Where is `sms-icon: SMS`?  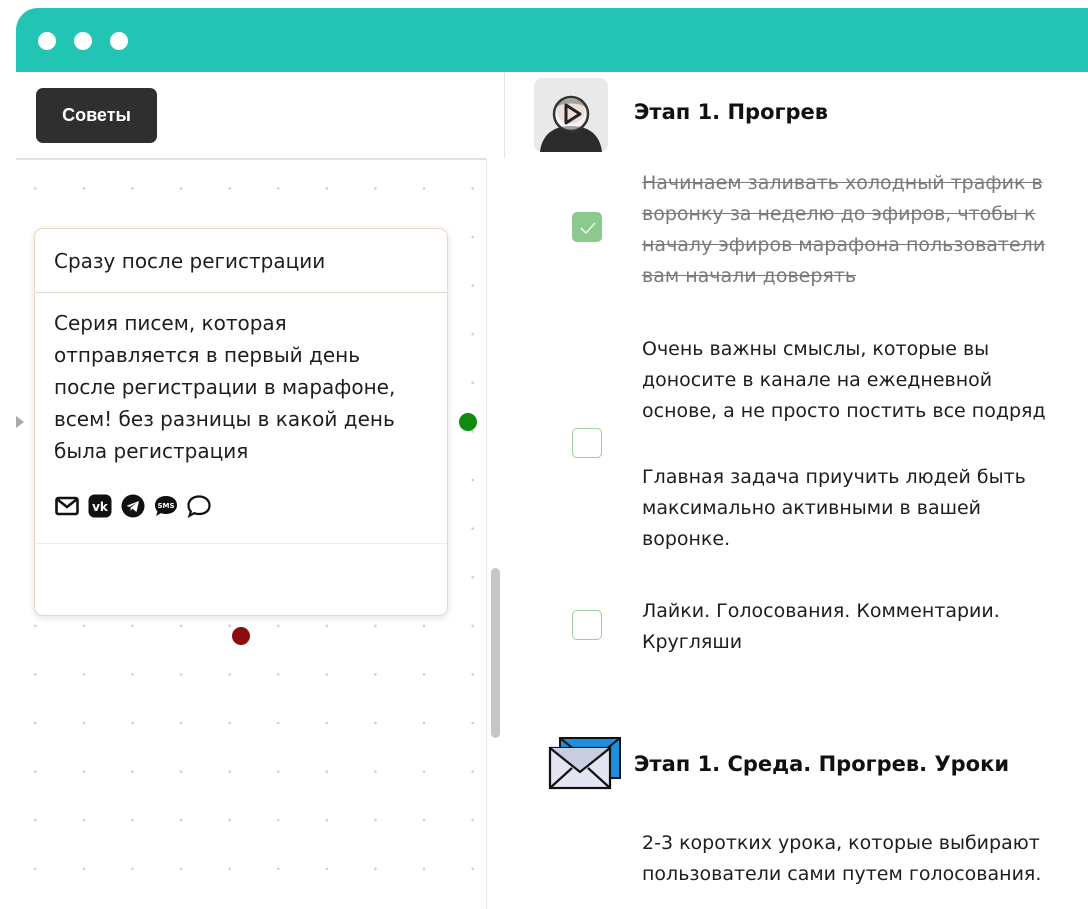
sms-icon: SMS is located at coordinates (166, 506).